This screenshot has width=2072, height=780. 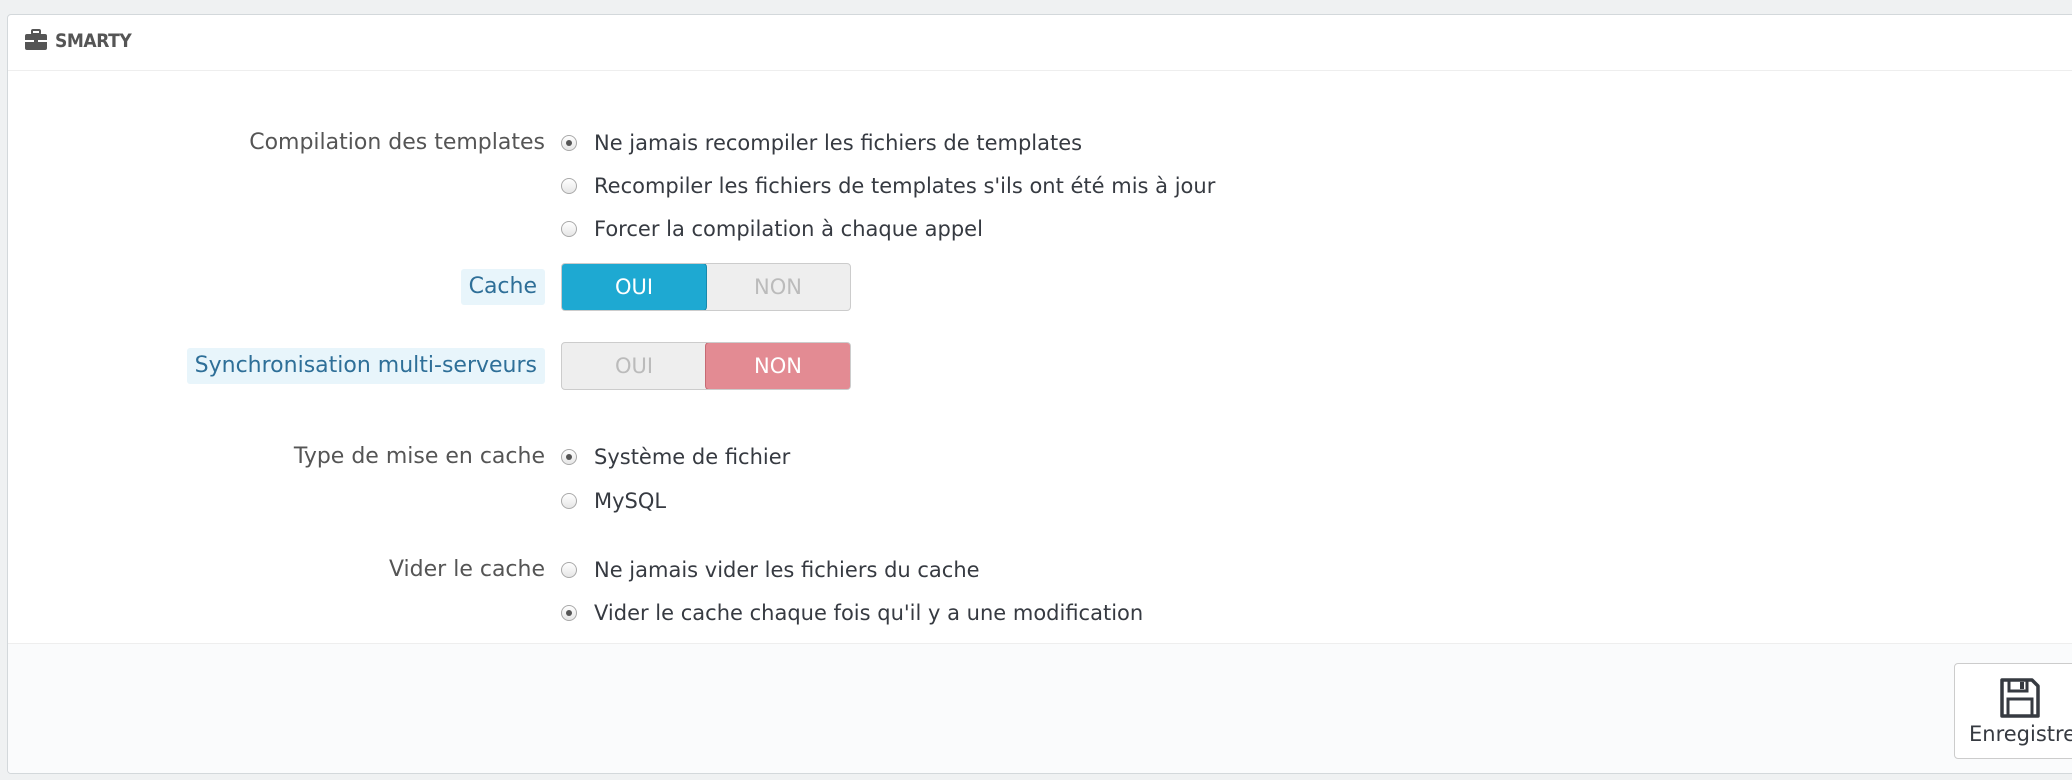 What do you see at coordinates (276, 573) in the screenshot?
I see `clear-cache-label-wrap: Vider le cache` at bounding box center [276, 573].